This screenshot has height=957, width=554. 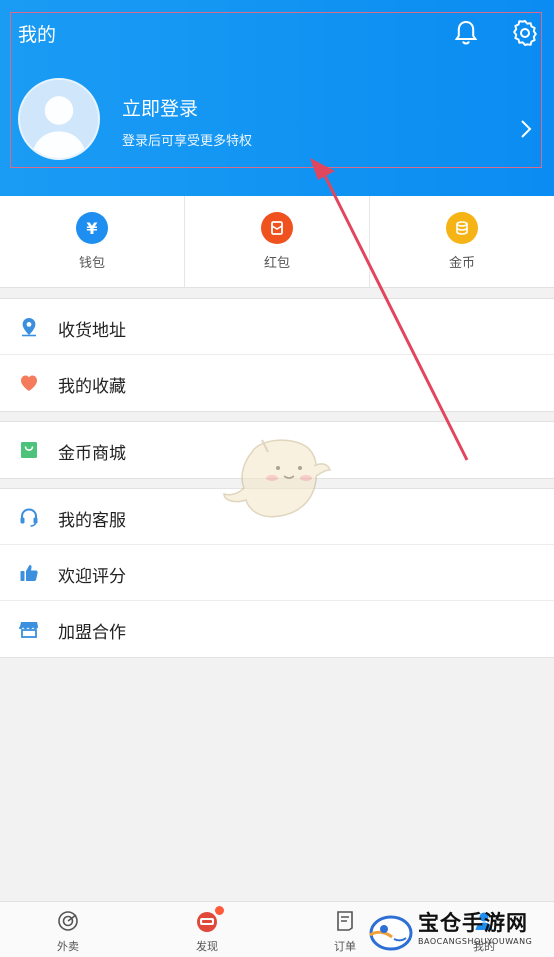 I want to click on site-watermark: 宝仓手游网 BAOCANGSHOUYOUWANG, so click(x=457, y=930).